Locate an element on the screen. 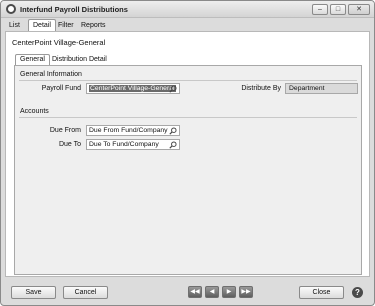 The width and height of the screenshot is (375, 306). distribute-by-field: Department is located at coordinates (321, 88).